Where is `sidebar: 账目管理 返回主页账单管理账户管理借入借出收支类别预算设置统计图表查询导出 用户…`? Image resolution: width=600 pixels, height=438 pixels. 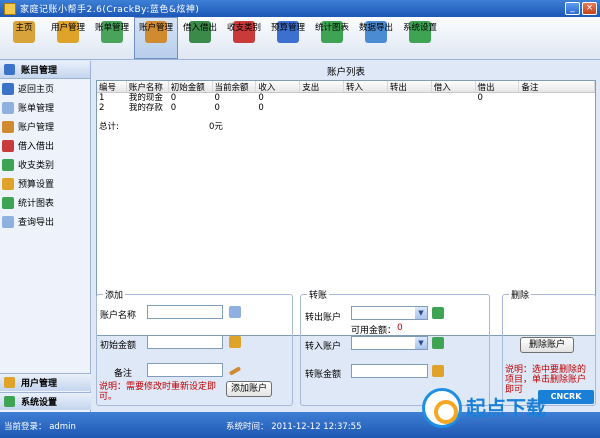 sidebar: 账目管理 返回主页账单管理账户管理借入借出收支类别预算设置统计图表查询导出 用户… is located at coordinates (45, 236).